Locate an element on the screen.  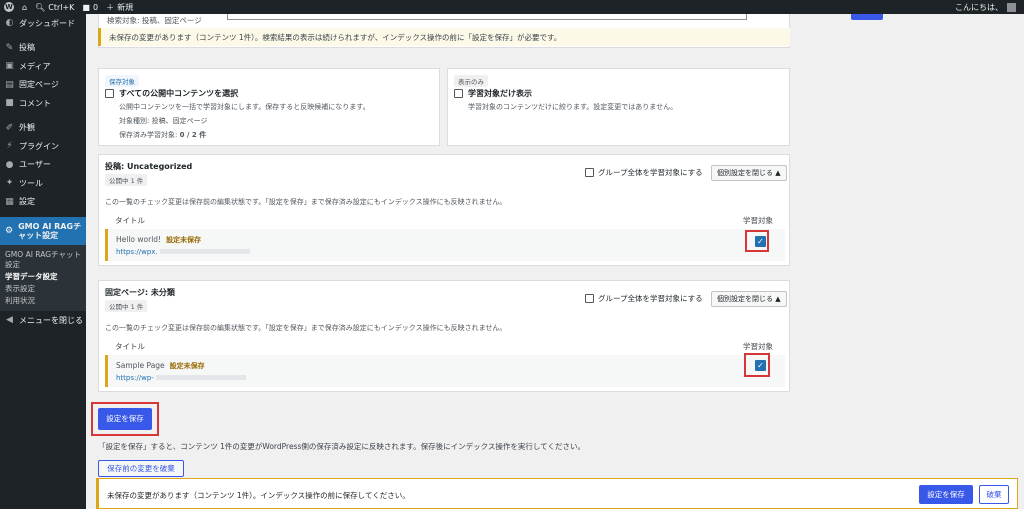
sidebar-item-wrench: ✦ ツール is located at coordinates (43, 183).